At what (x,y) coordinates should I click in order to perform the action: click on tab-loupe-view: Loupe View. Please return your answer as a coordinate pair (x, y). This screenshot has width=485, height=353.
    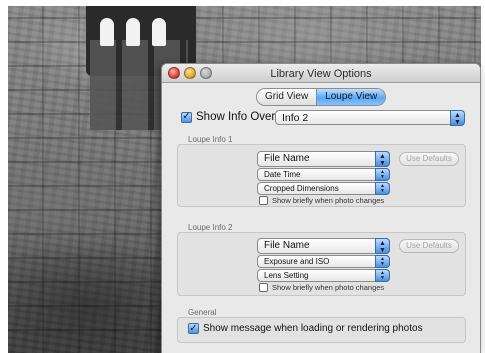
    Looking at the image, I should click on (351, 97).